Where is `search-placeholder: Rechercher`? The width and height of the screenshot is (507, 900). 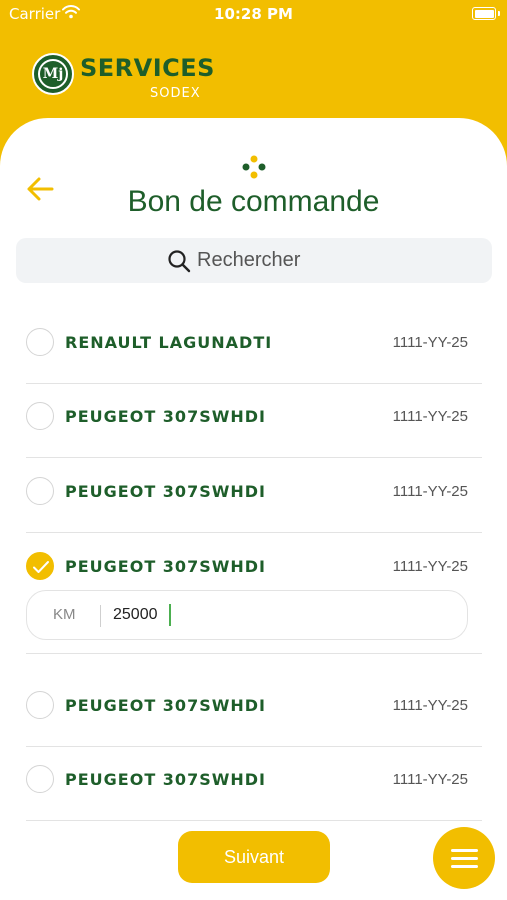 search-placeholder: Rechercher is located at coordinates (248, 260).